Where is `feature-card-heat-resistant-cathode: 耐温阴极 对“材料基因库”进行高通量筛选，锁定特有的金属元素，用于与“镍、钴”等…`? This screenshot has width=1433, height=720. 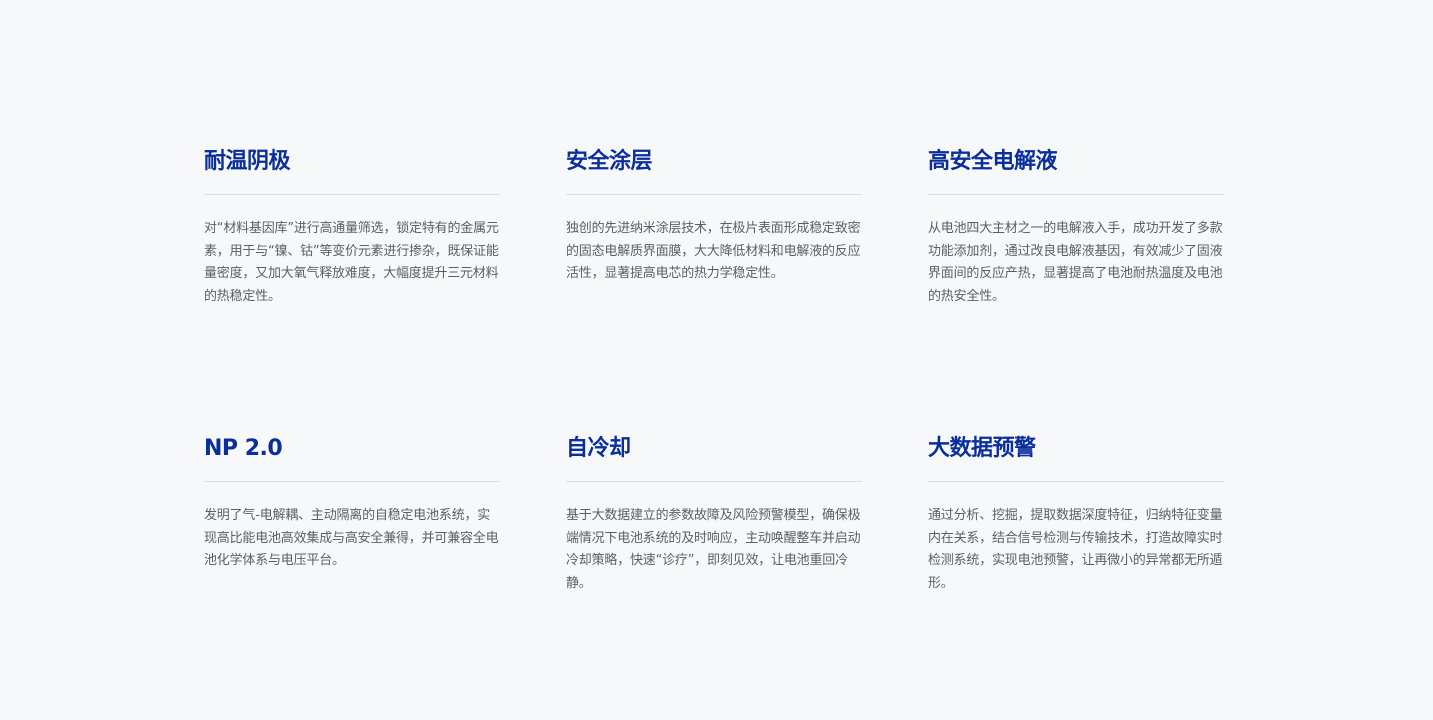 feature-card-heat-resistant-cathode: 耐温阴极 对“材料基因库”进行高通量筛选，锁定特有的金属元素，用于与“镍、钴”等… is located at coordinates (352, 289).